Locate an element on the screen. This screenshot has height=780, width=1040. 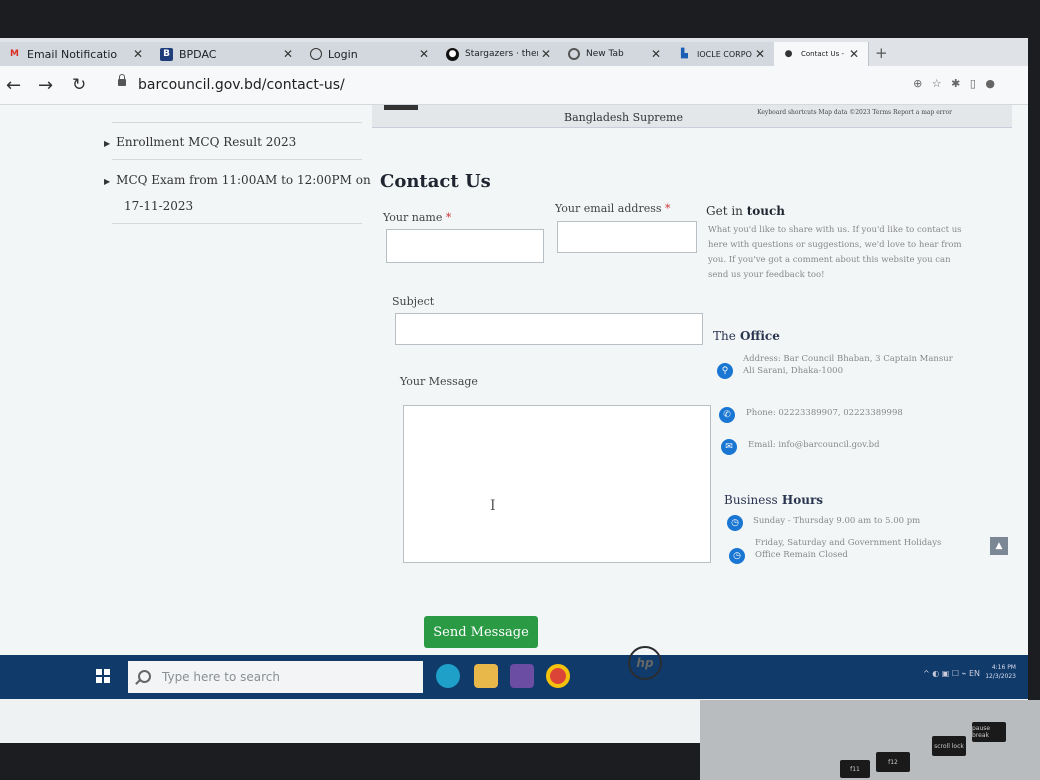
sidebar-item-label: MCQ Exam from 11:00AM to 12:00PM on is located at coordinates (243, 180).